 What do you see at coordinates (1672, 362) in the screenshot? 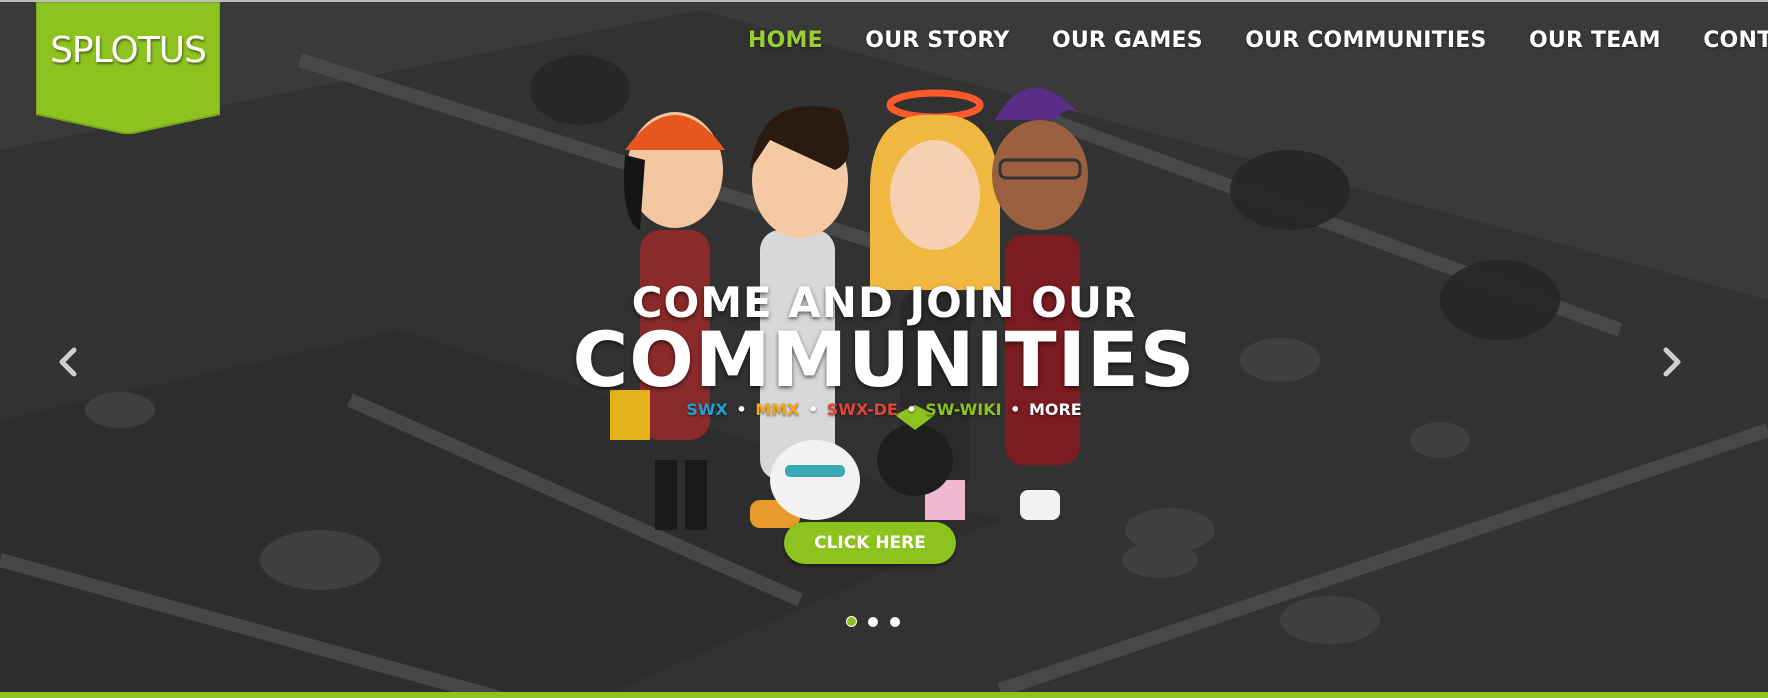
I see `chevron-right-icon` at bounding box center [1672, 362].